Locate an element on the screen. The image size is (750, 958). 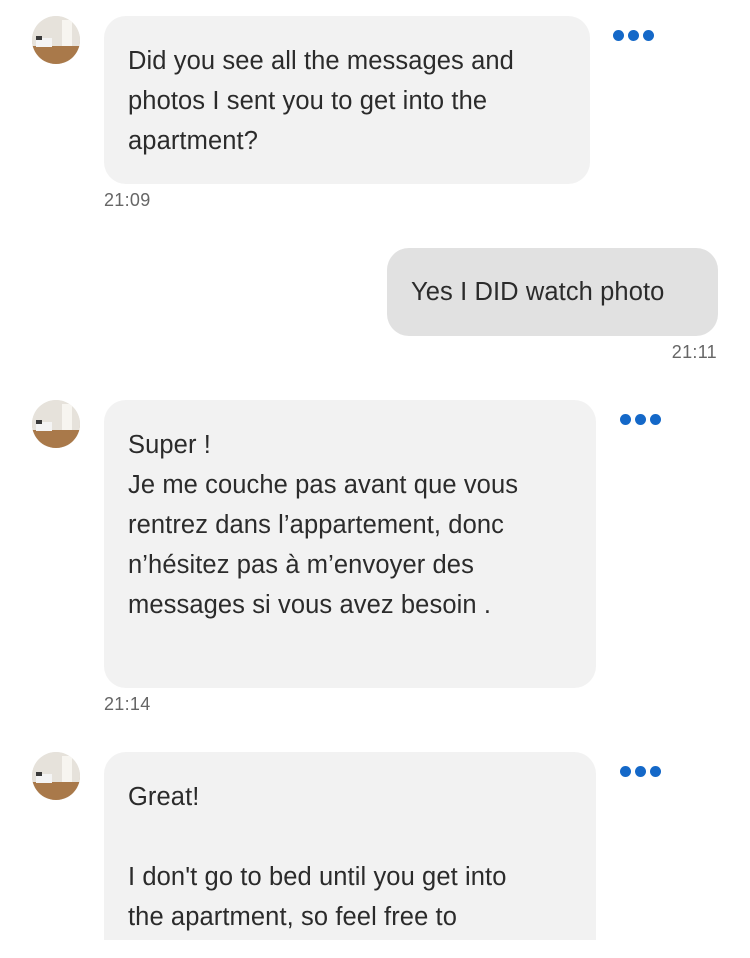
message-text: I don't go to bed until you get into is located at coordinates (317, 877).